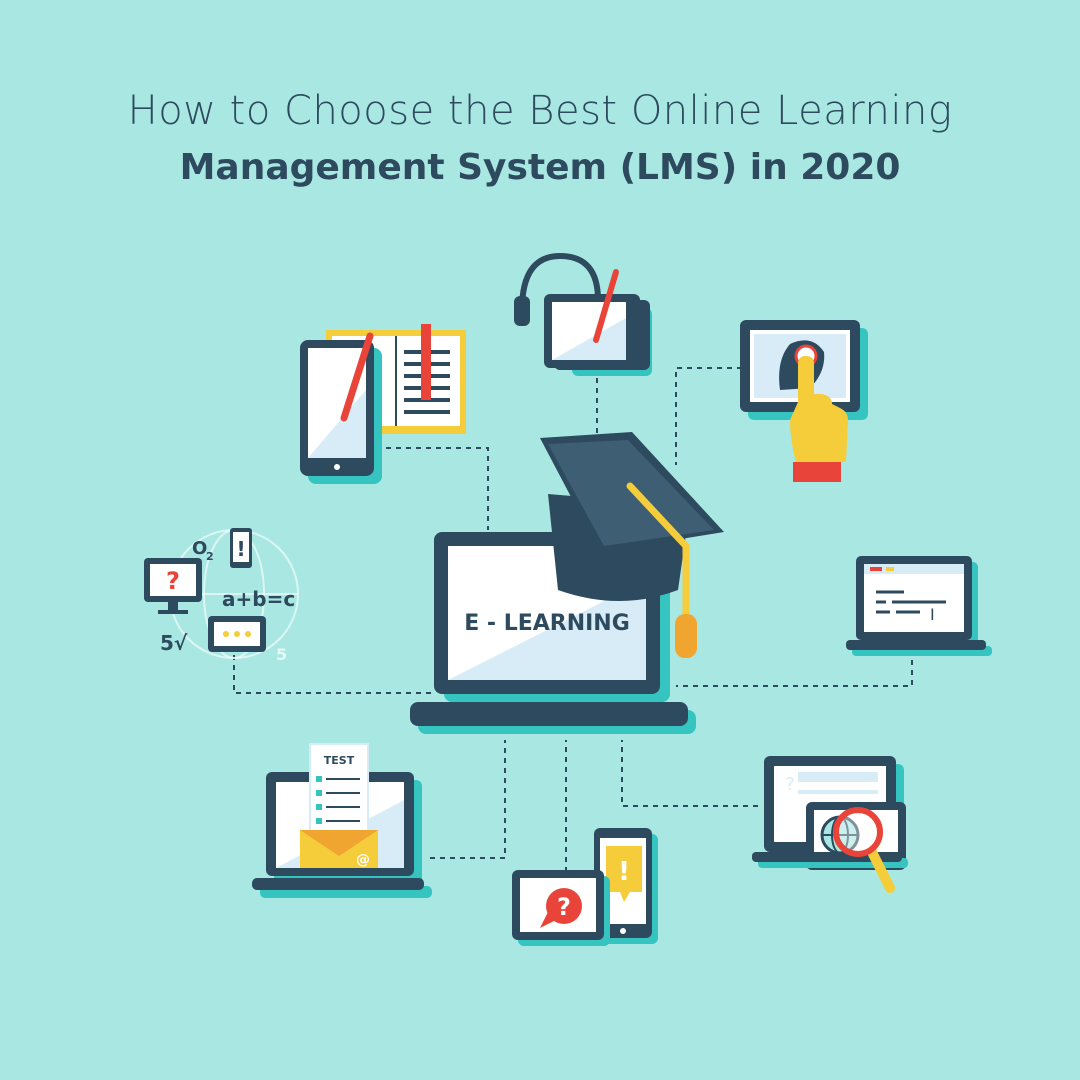 The image size is (1080, 1080). Describe the element at coordinates (174, 643) in the screenshot. I see `formula-root-text: 5√` at that location.